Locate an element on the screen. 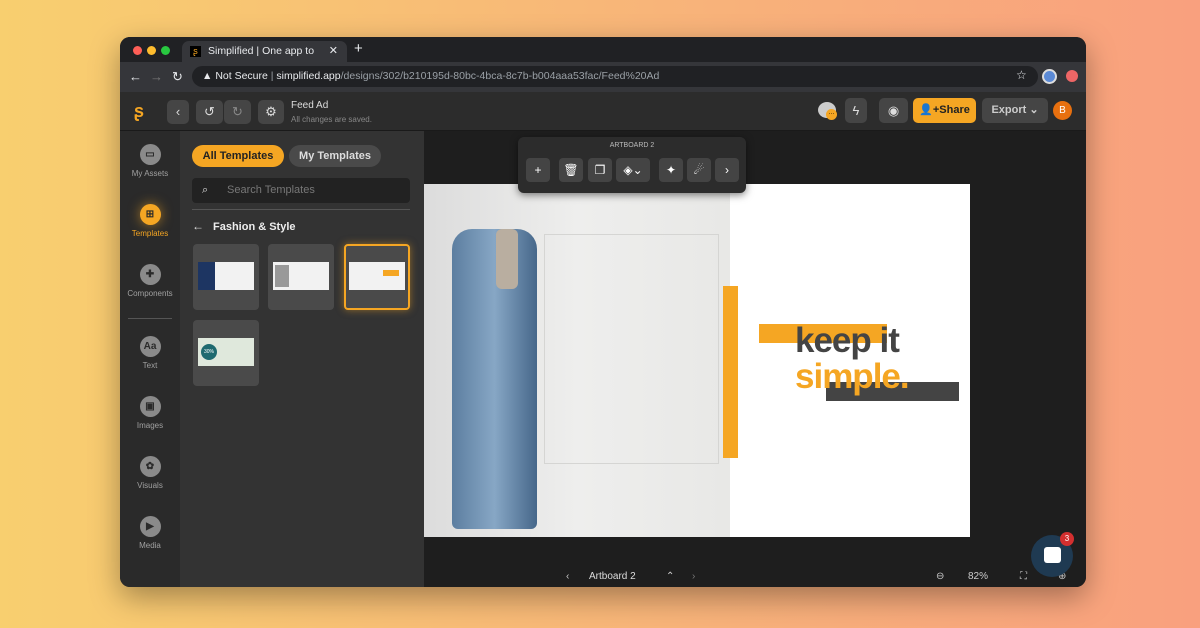 This screenshot has width=1200, height=628. rail-label: Components is located at coordinates (150, 293).